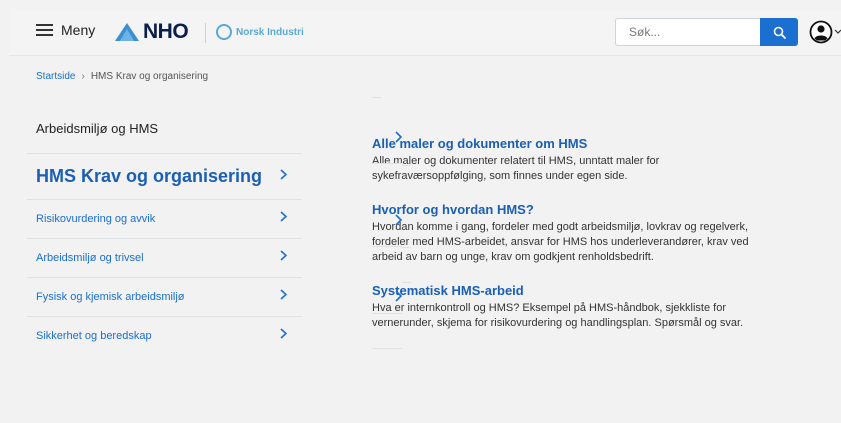 The width and height of the screenshot is (841, 423). Describe the element at coordinates (837, 31) in the screenshot. I see `chevron-down-icon` at that location.